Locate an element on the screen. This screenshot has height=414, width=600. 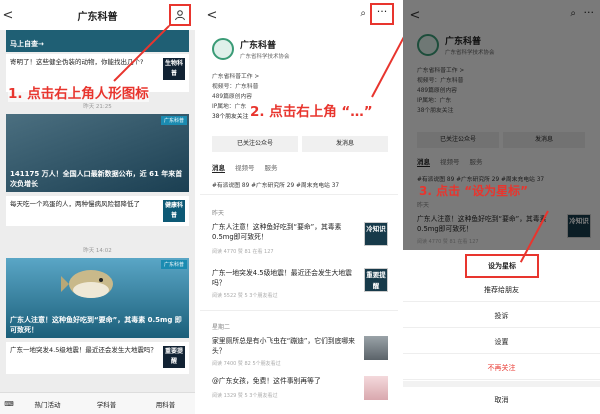
annotation-step-2: 2. 点击右上角 “…” is located at coordinates (311, 110).